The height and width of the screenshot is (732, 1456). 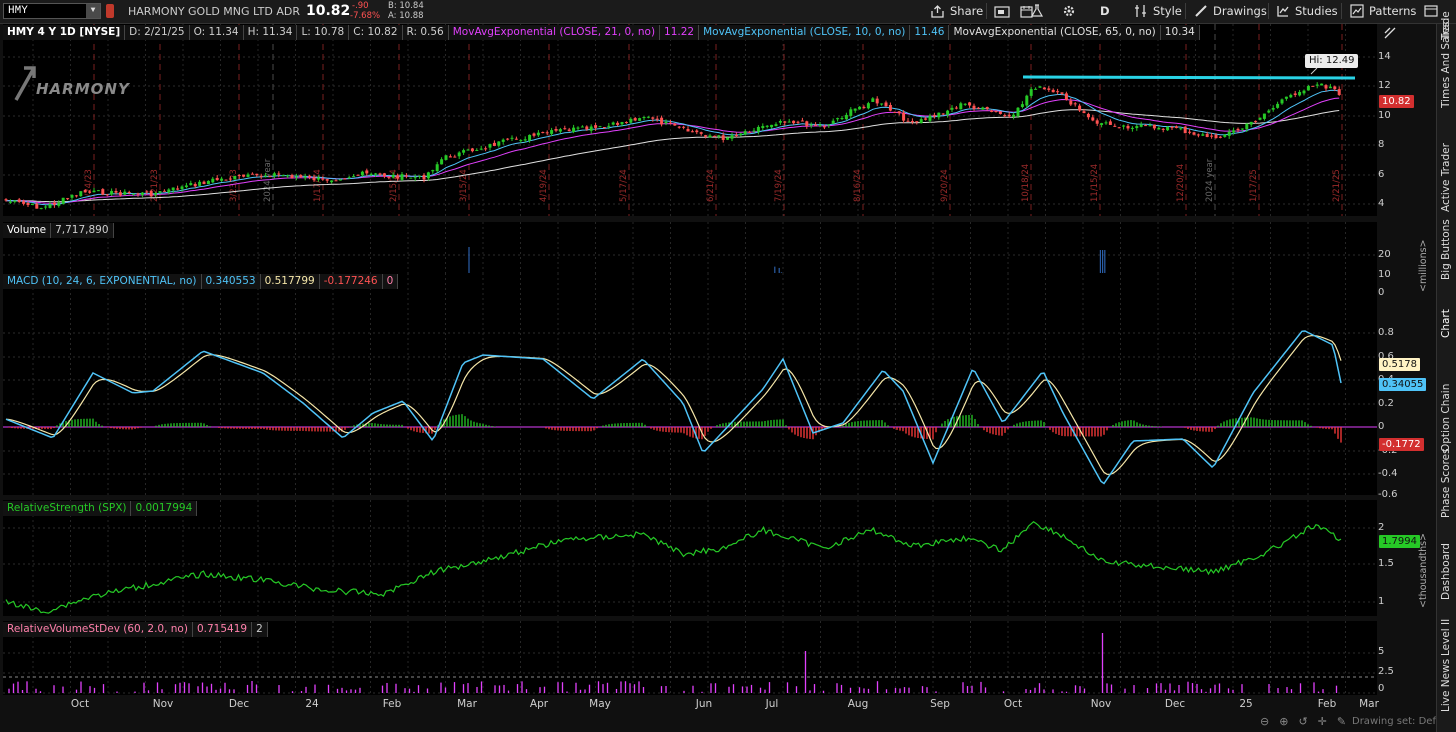 What do you see at coordinates (1002, 11) in the screenshot?
I see `snapshot-button` at bounding box center [1002, 11].